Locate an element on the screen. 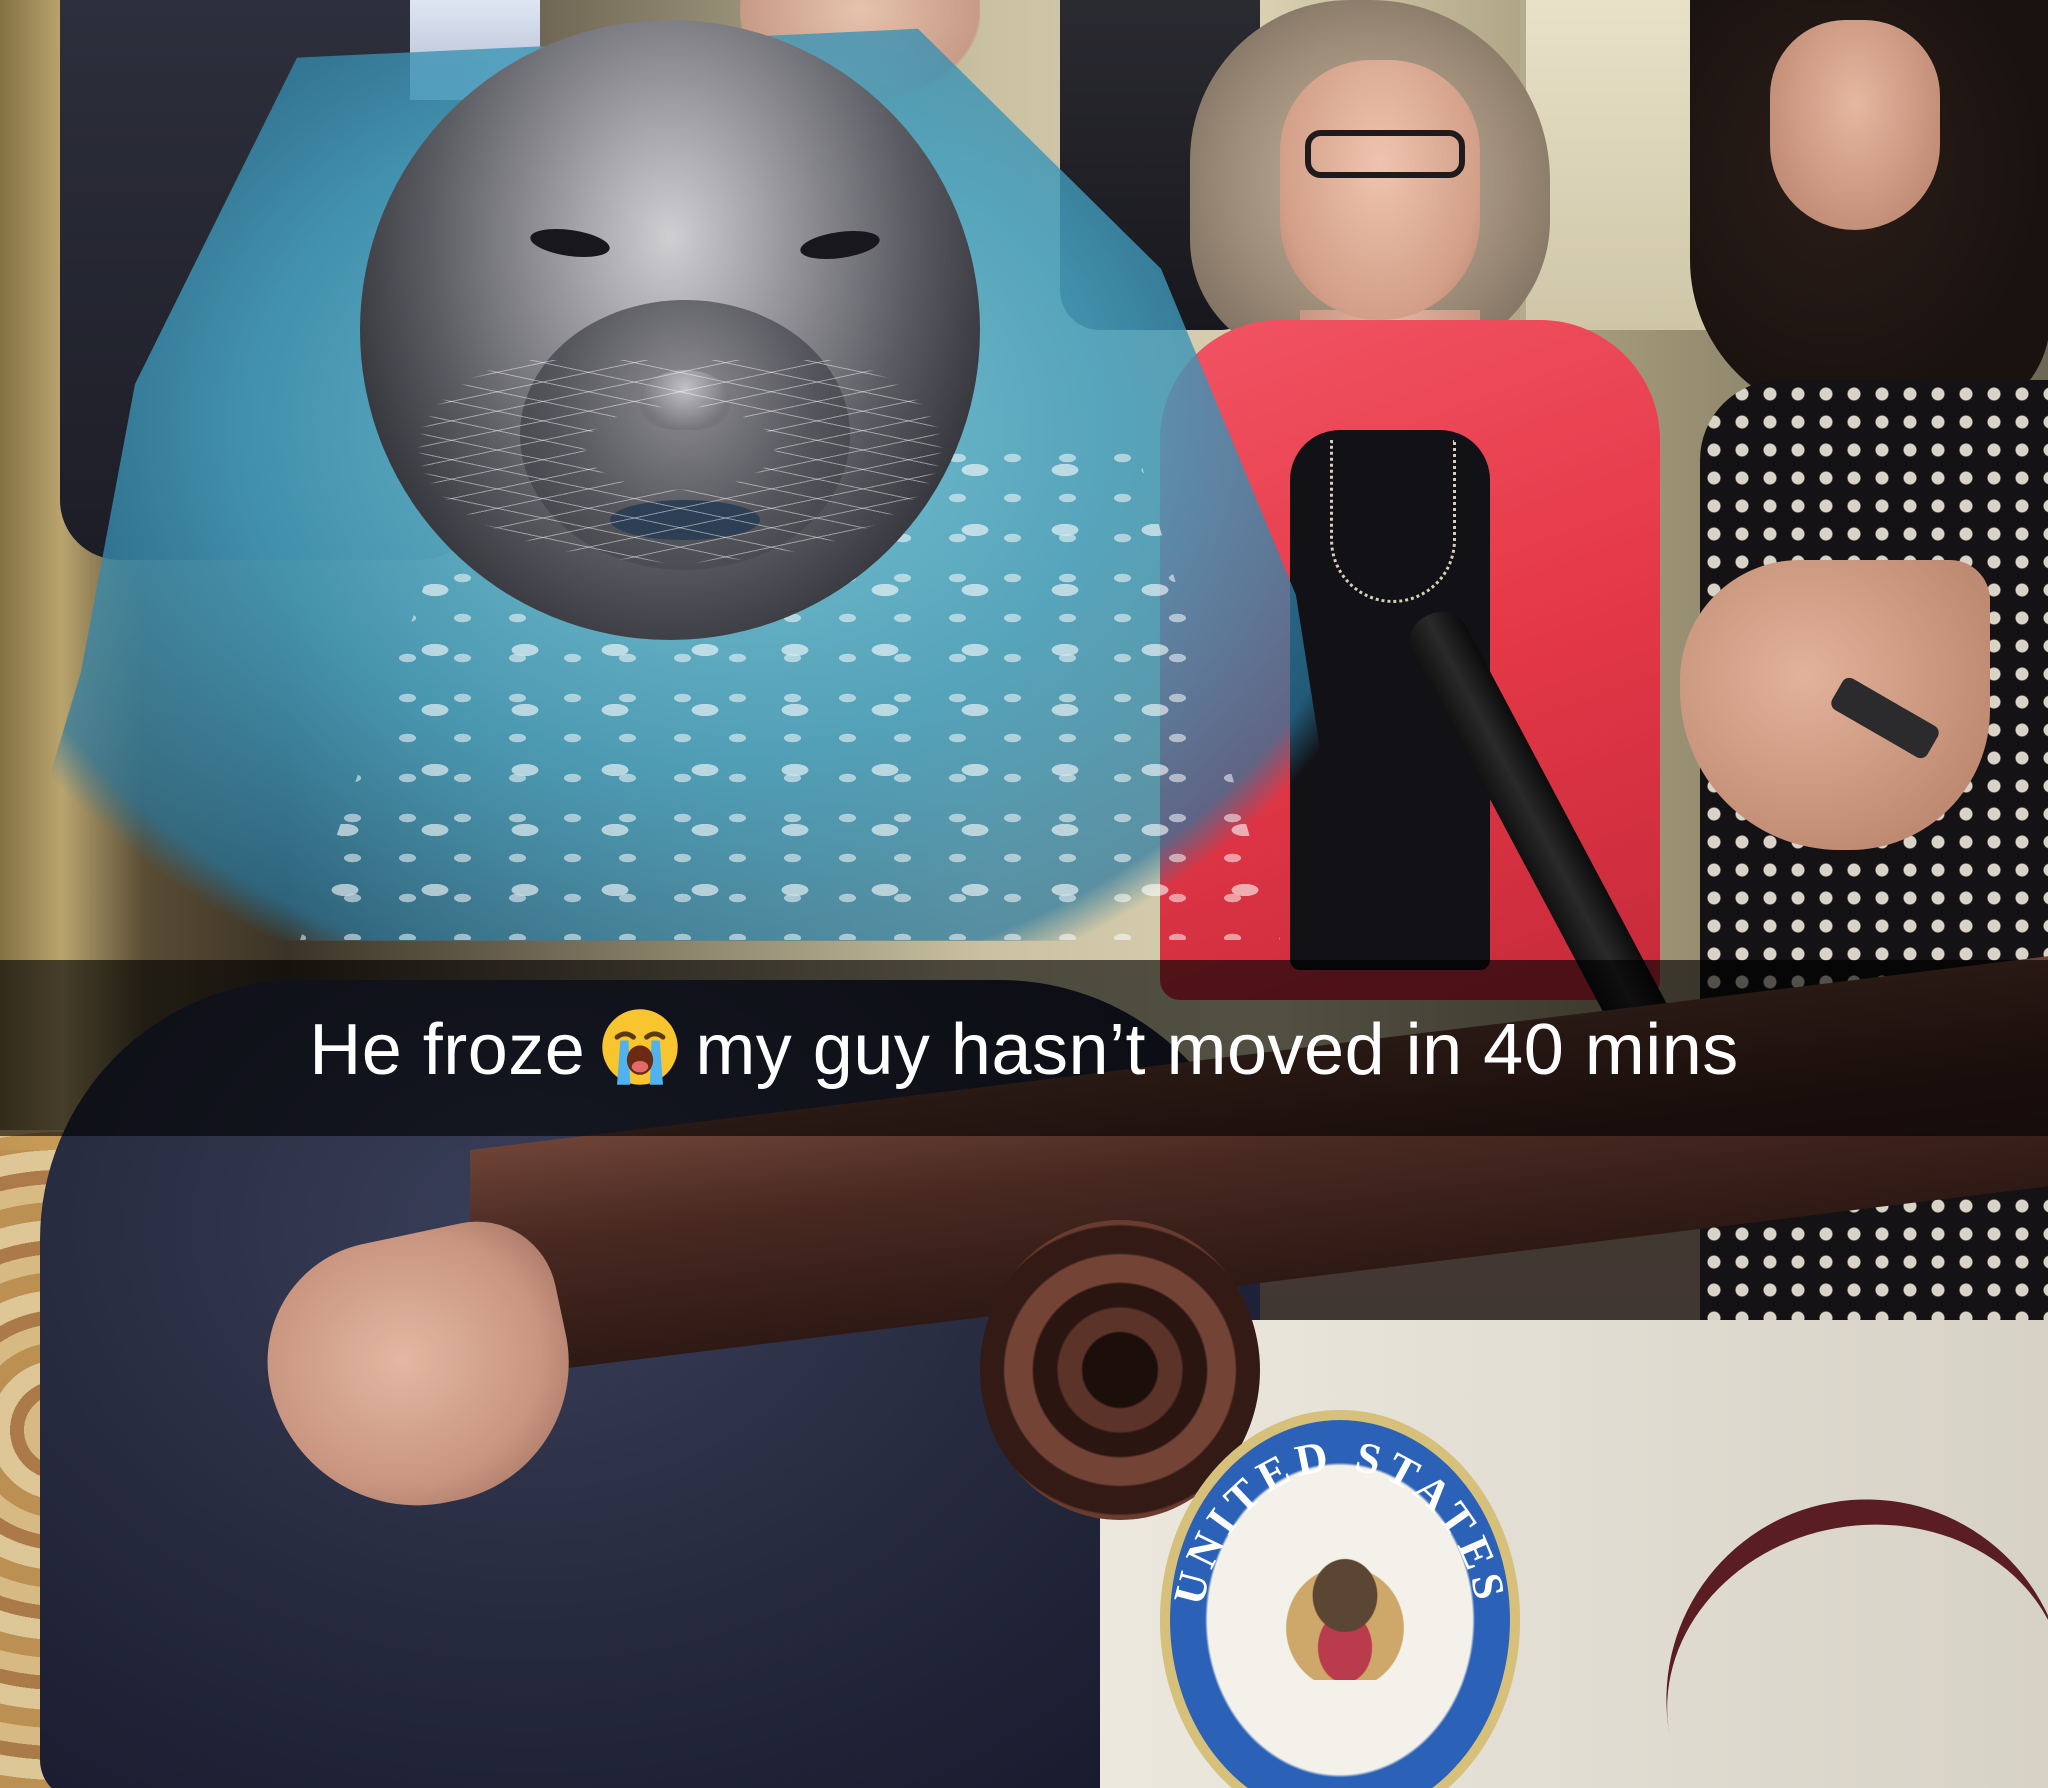 The height and width of the screenshot is (1788, 2048). seal-whiskers is located at coordinates (680, 470).